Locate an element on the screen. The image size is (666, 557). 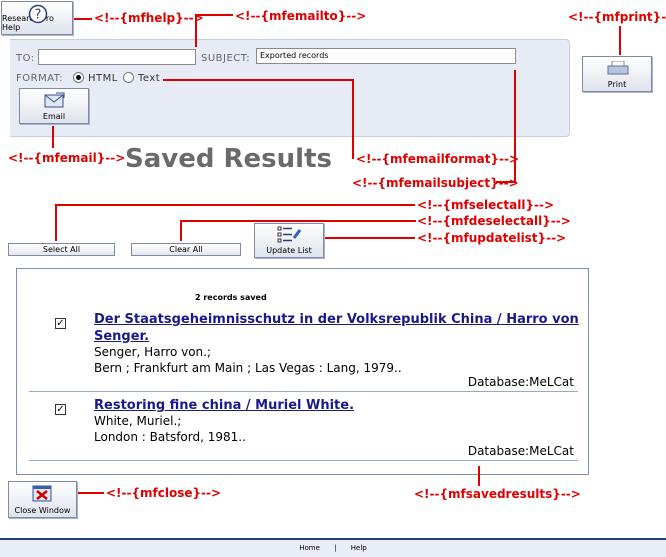
email-button-label: Email is located at coordinates (54, 116).